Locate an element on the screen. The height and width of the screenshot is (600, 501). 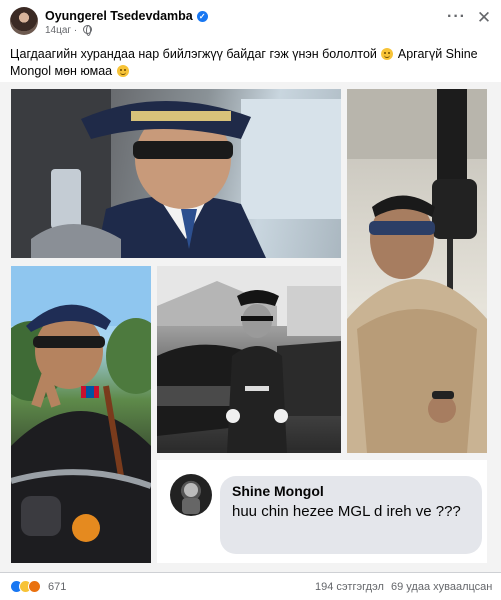
author-avatar is located at coordinates (24, 21).